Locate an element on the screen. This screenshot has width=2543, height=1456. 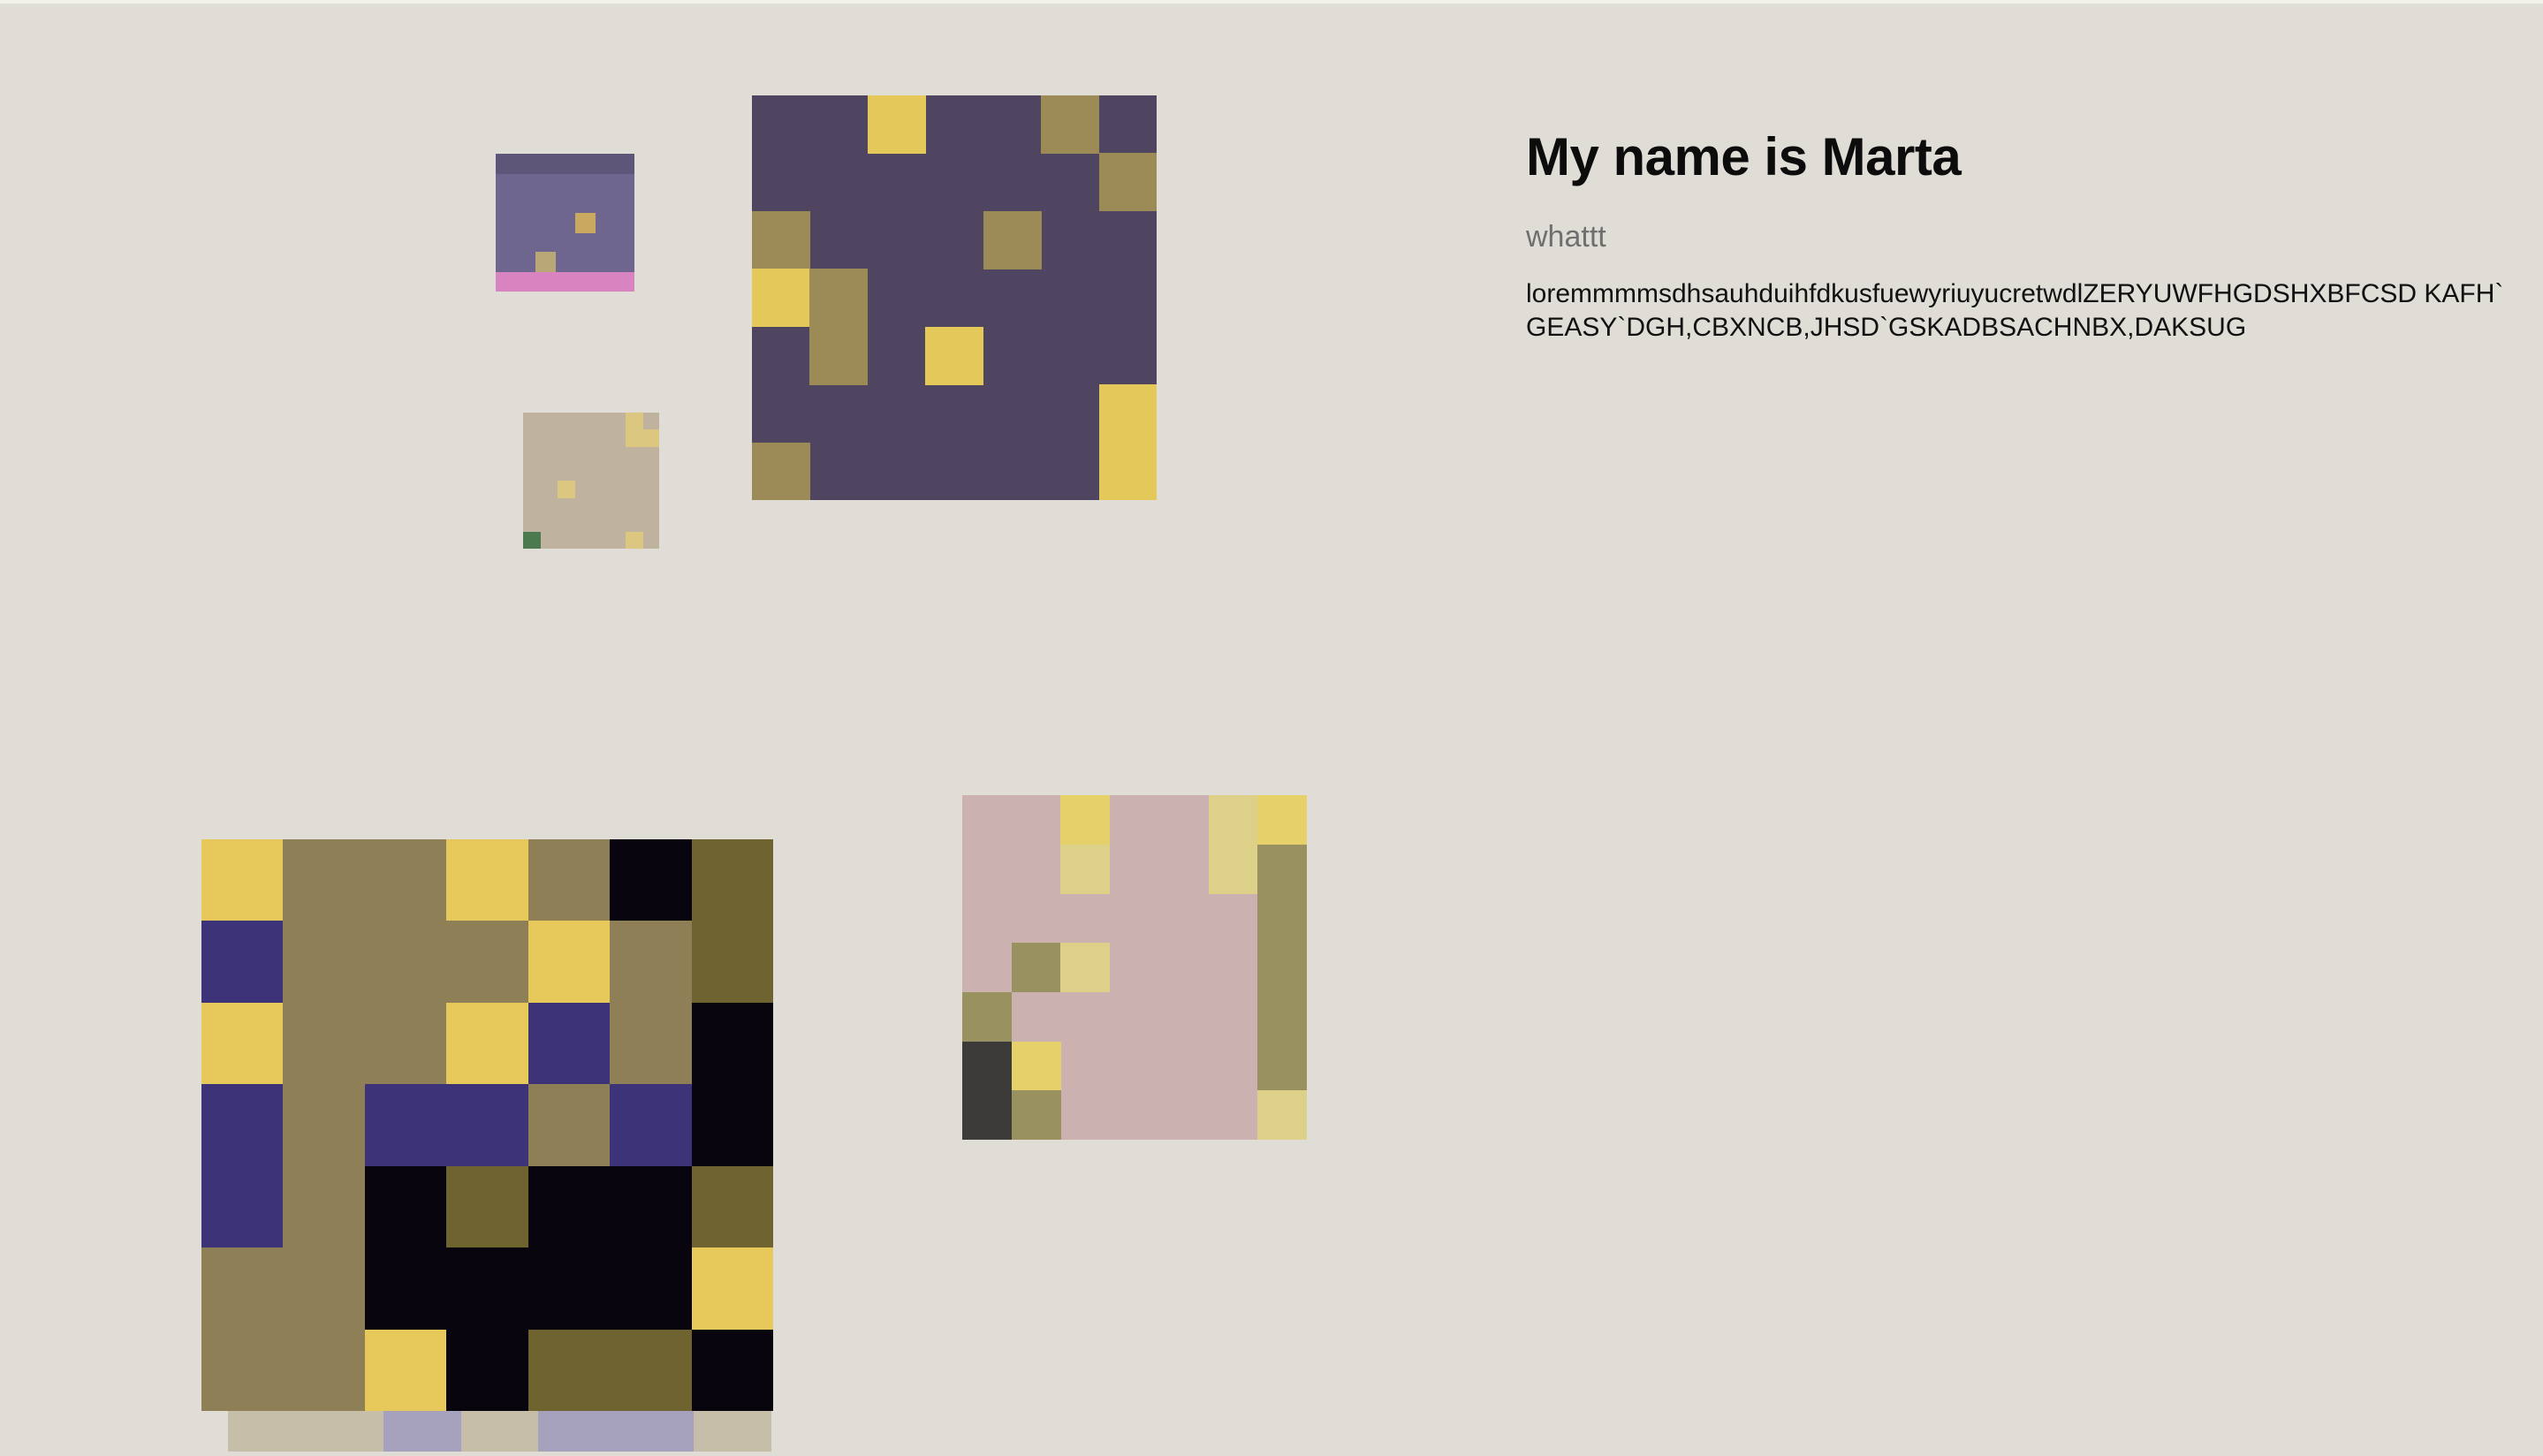
pixel-tile-large-dark is located at coordinates (487, 1125).